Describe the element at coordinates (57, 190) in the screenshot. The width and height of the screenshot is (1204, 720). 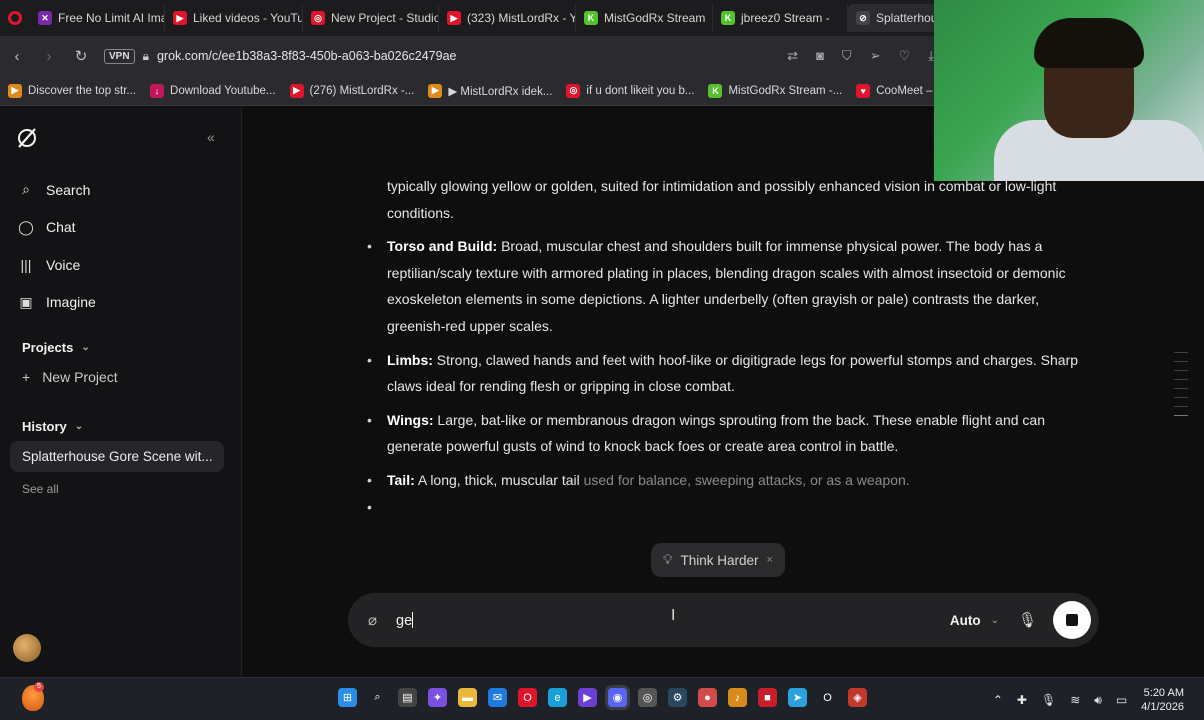
I see `sidebar-item-search: ⌕ Search` at that location.